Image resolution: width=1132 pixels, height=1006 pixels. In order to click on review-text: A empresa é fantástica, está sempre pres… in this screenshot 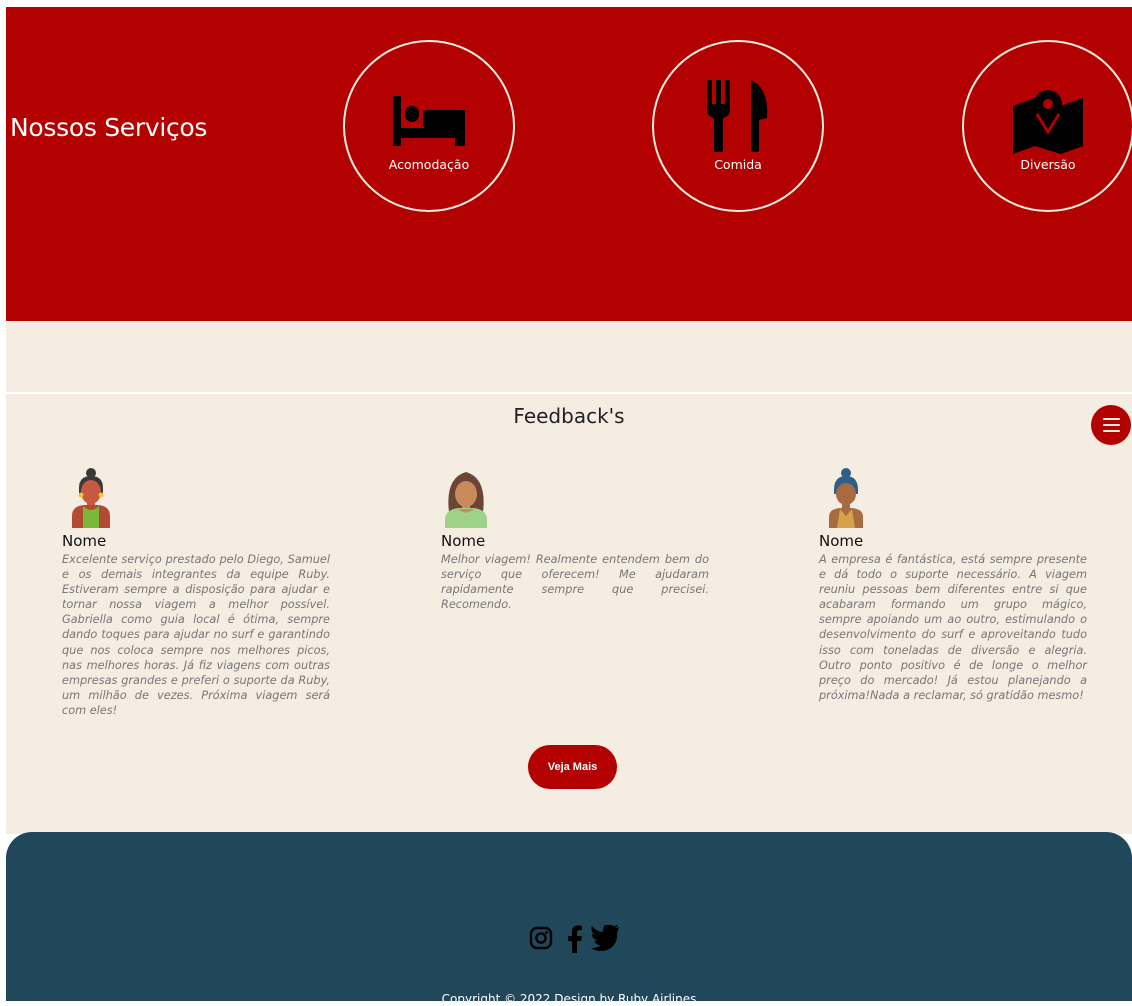, I will do `click(953, 627)`.